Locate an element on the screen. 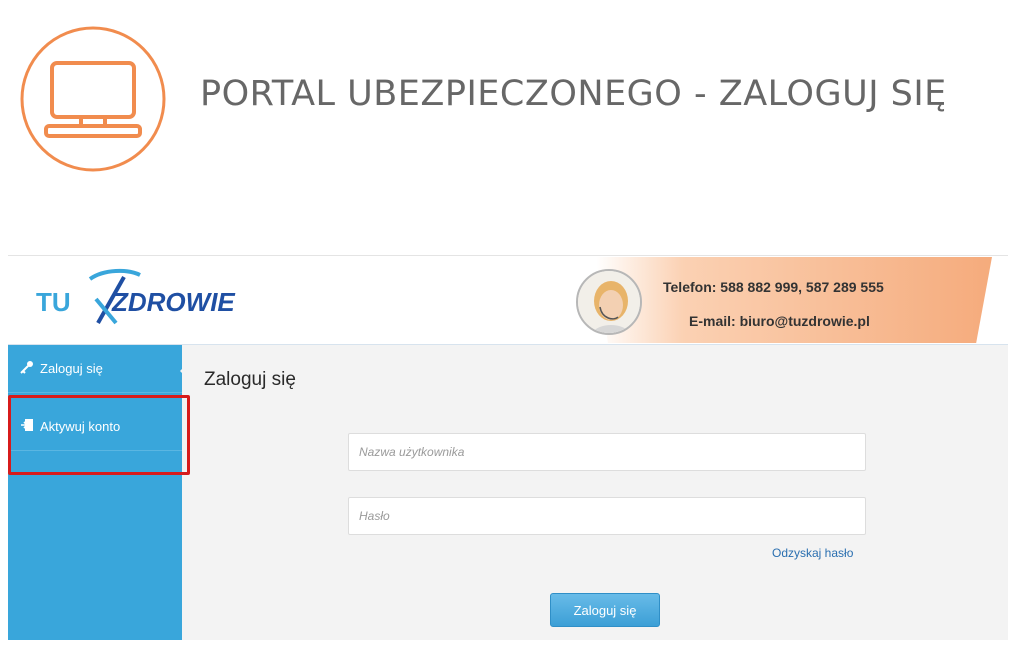  username-input is located at coordinates (607, 452).